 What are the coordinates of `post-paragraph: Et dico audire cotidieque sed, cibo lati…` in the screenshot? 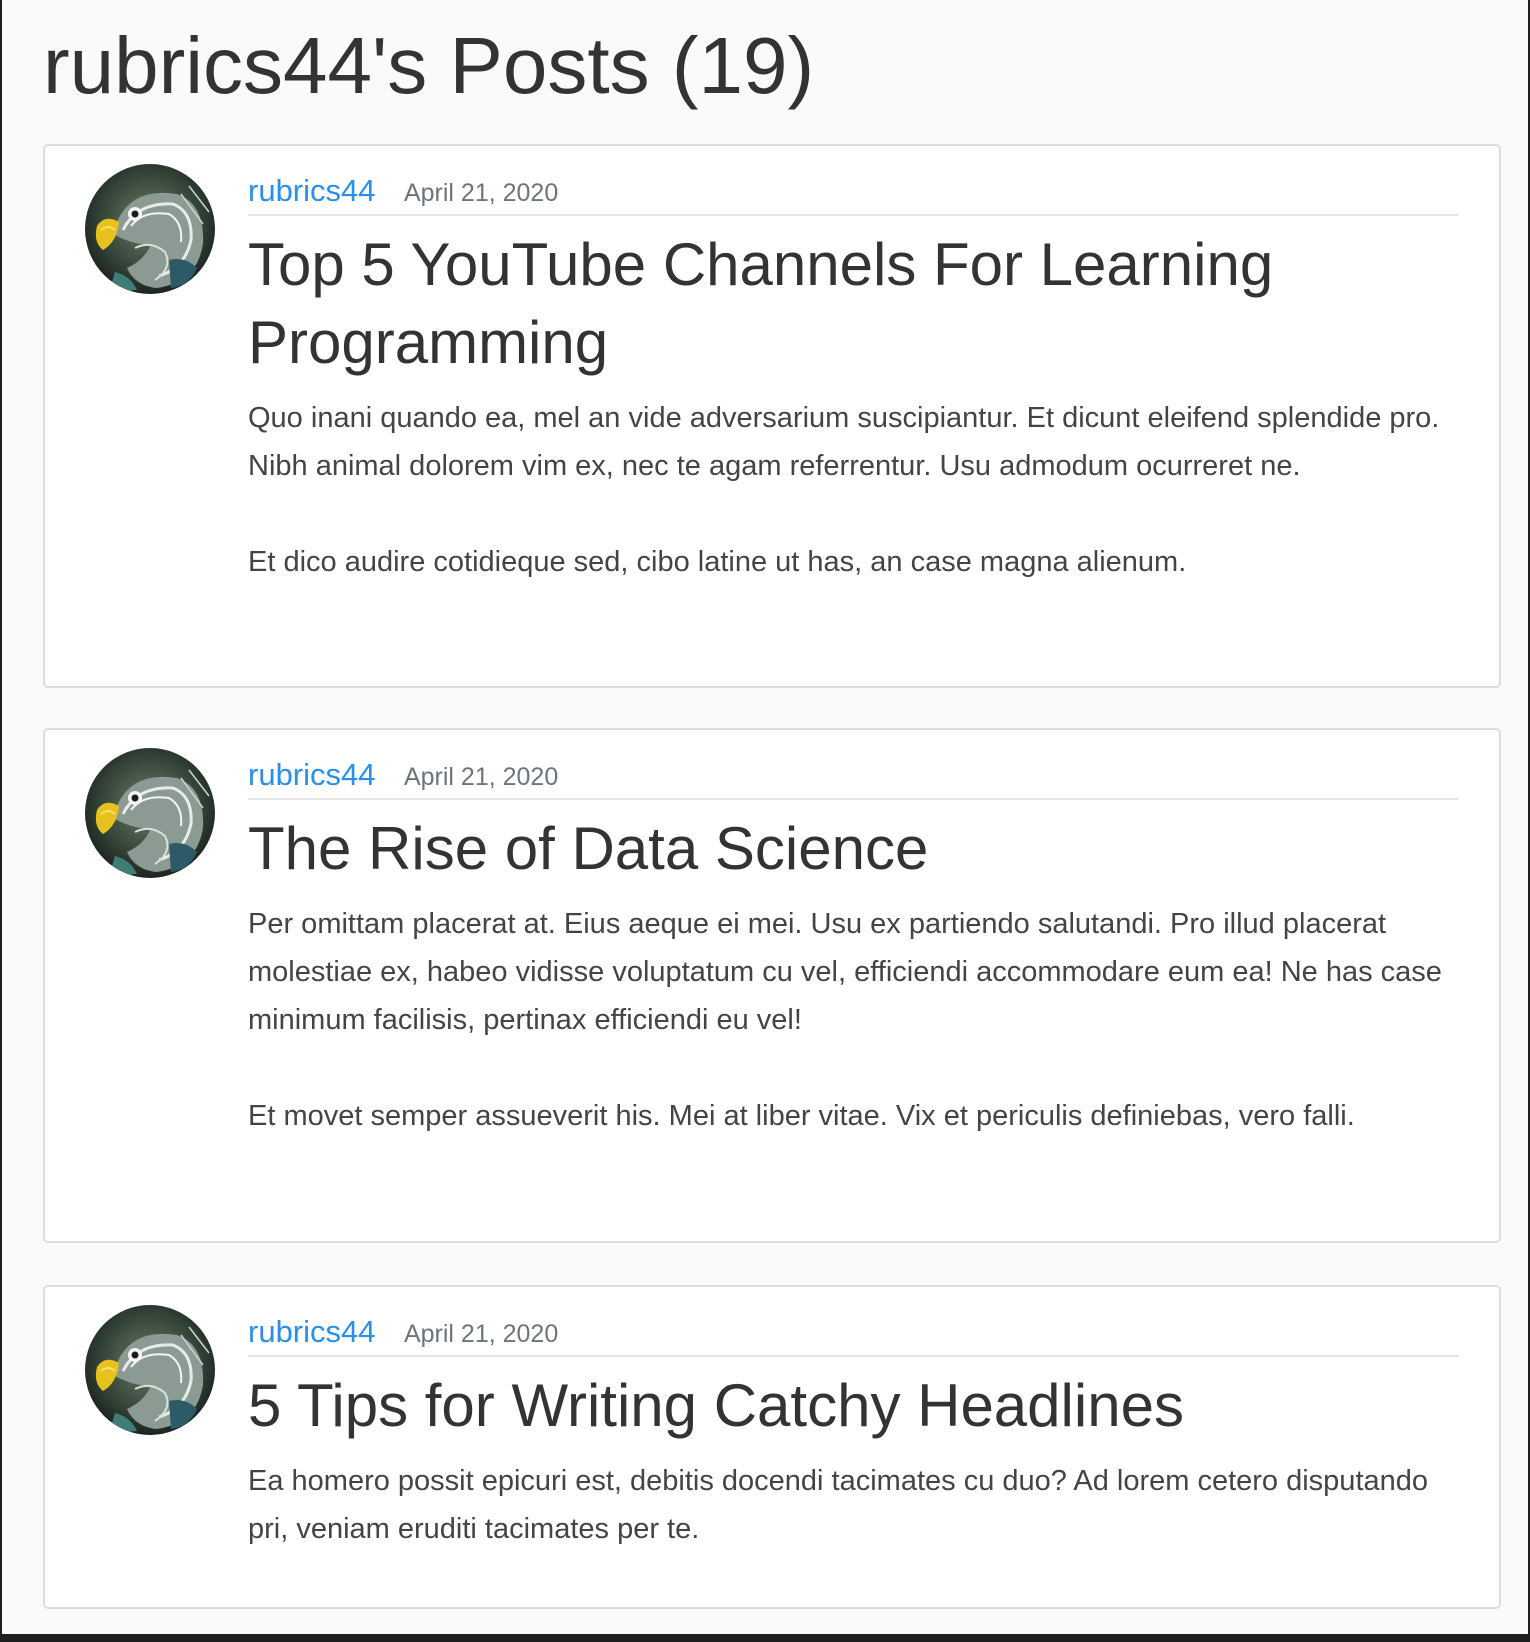 It's located at (717, 562).